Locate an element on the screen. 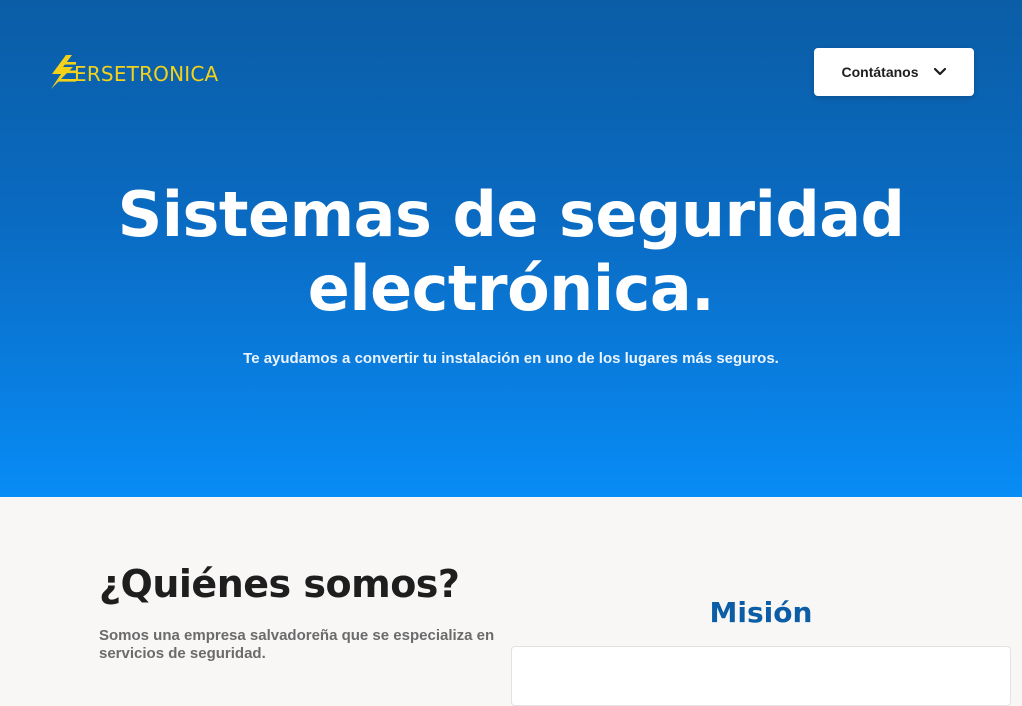 The width and height of the screenshot is (1022, 706). chevron-down-icon is located at coordinates (940, 72).